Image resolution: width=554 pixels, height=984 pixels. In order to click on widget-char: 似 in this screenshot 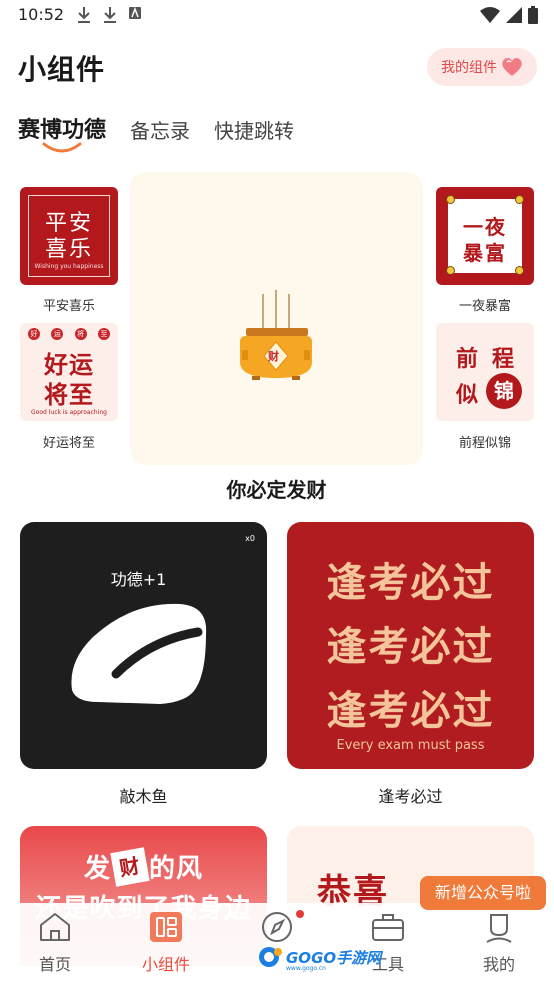, I will do `click(467, 395)`.